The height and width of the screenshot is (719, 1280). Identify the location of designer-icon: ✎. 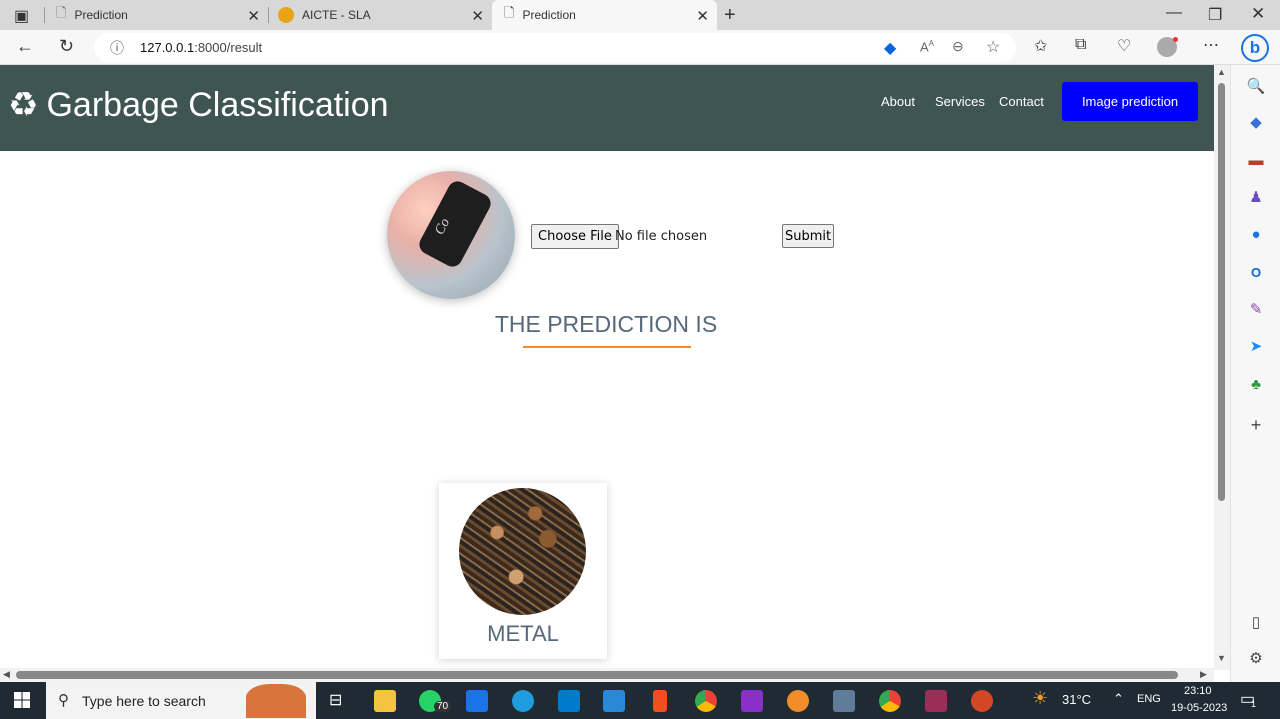
(1256, 310).